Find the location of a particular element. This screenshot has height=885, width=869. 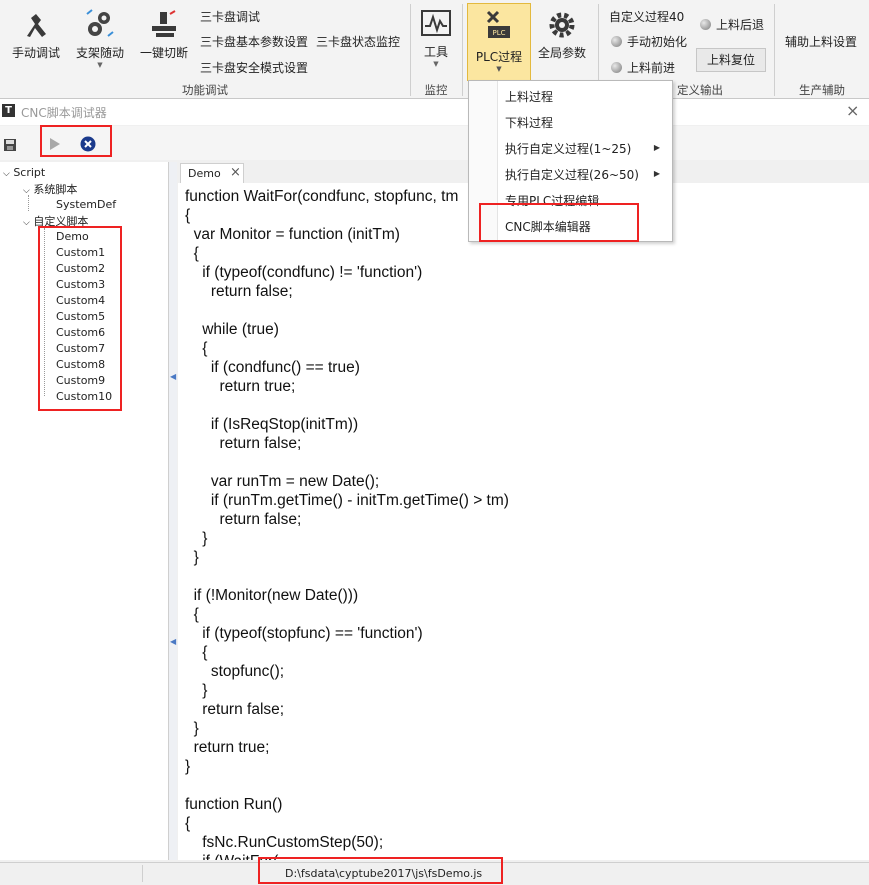

menu-item: 上料过程 is located at coordinates (529, 96).